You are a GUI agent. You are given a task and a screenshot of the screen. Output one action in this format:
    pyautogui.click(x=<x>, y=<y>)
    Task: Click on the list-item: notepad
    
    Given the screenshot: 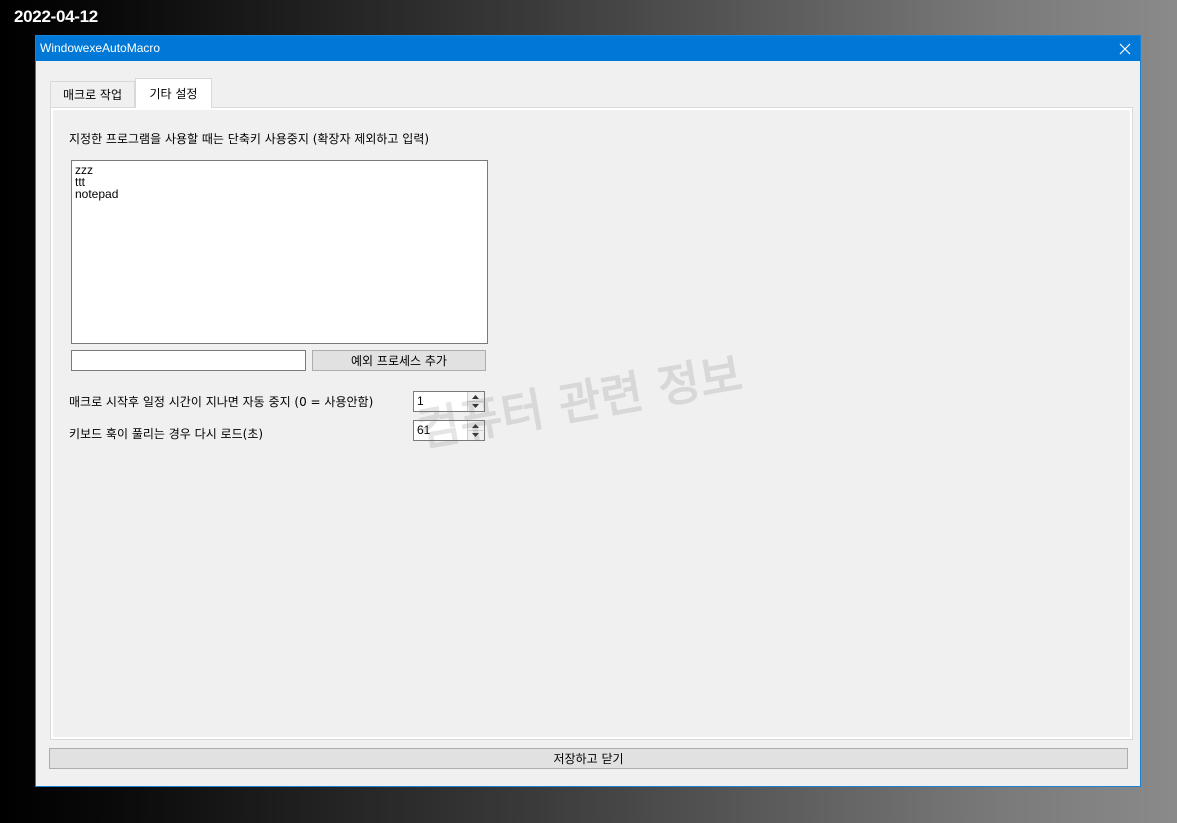 What is the action you would take?
    pyautogui.click(x=279, y=194)
    